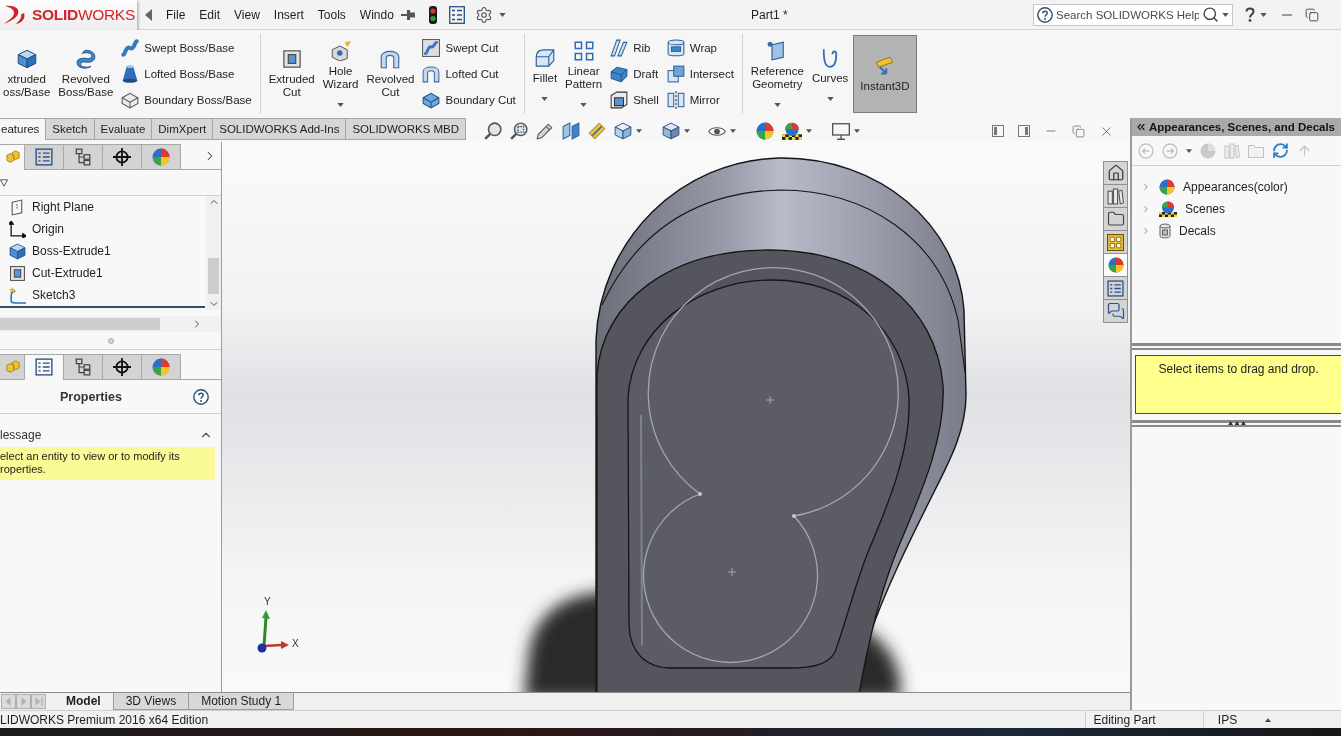 The width and height of the screenshot is (1341, 736). I want to click on menu-item: File, so click(176, 14).